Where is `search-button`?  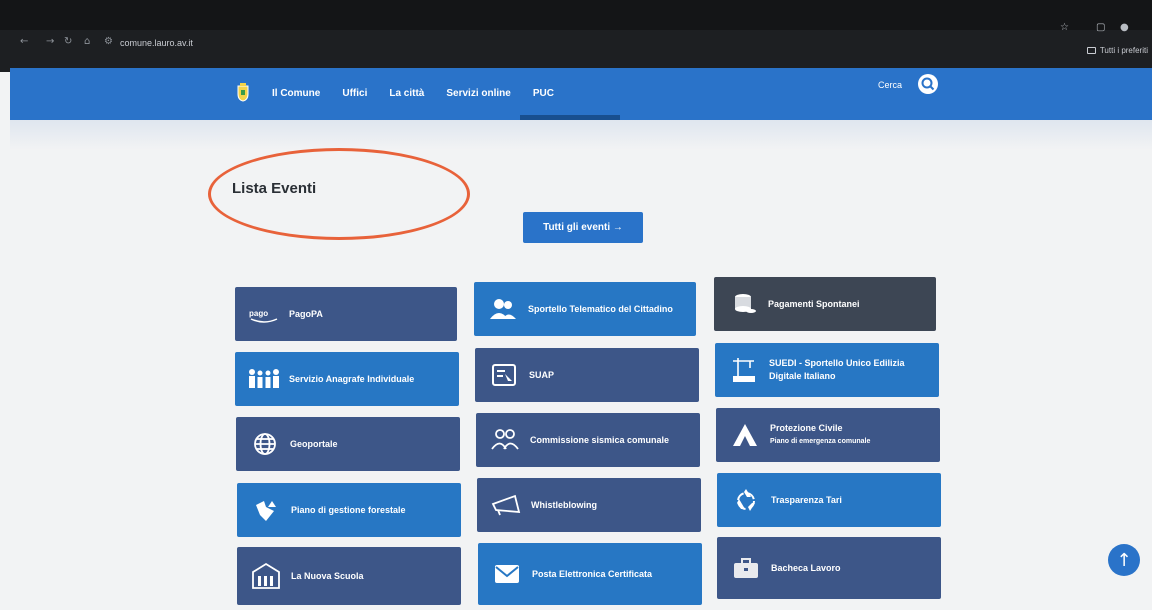
search-button is located at coordinates (928, 84).